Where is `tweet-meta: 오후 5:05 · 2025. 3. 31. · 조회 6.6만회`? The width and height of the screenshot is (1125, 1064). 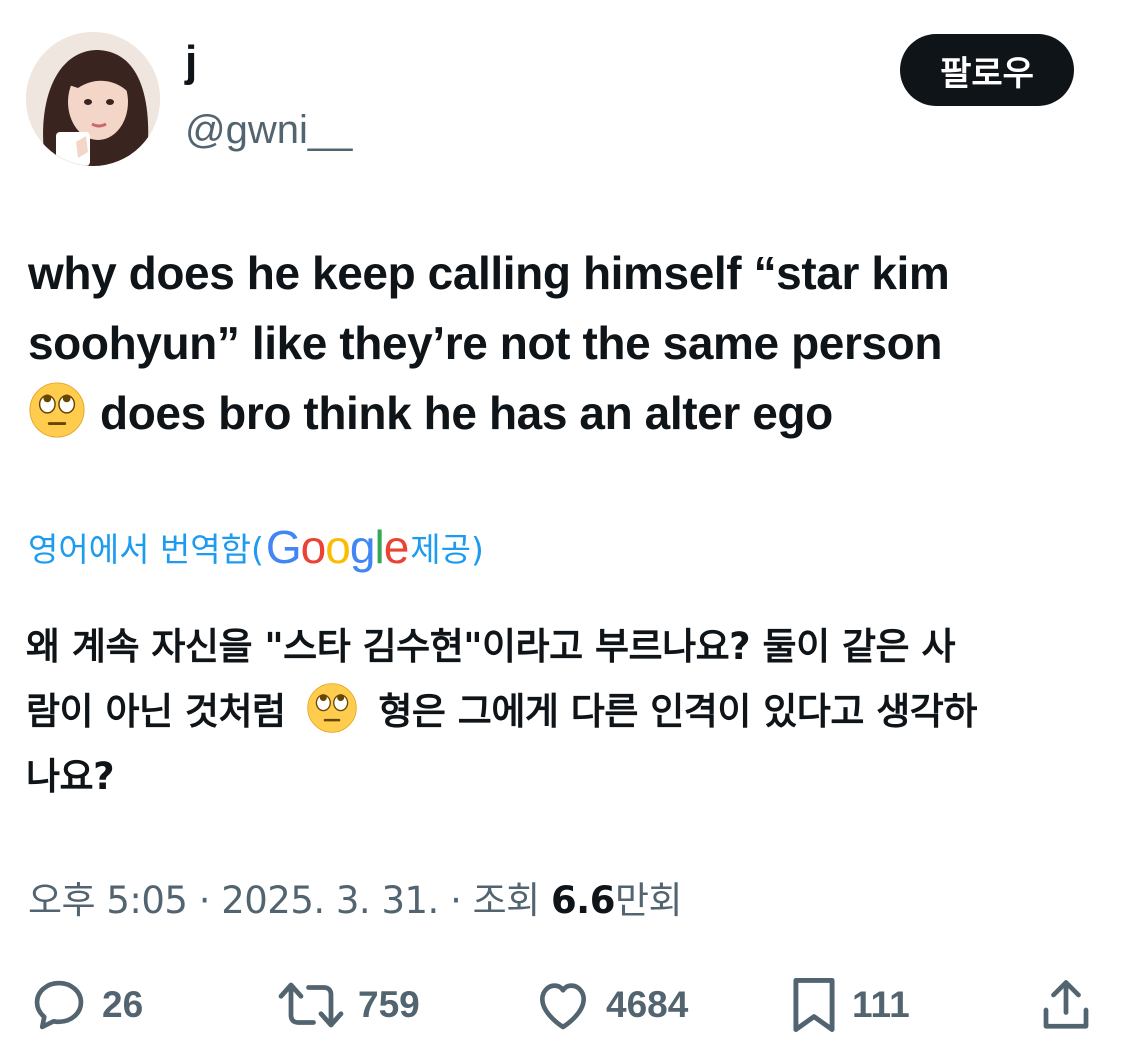
tweet-meta: 오후 5:05 · 2025. 3. 31. · 조회 6.6만회 is located at coordinates (355, 900).